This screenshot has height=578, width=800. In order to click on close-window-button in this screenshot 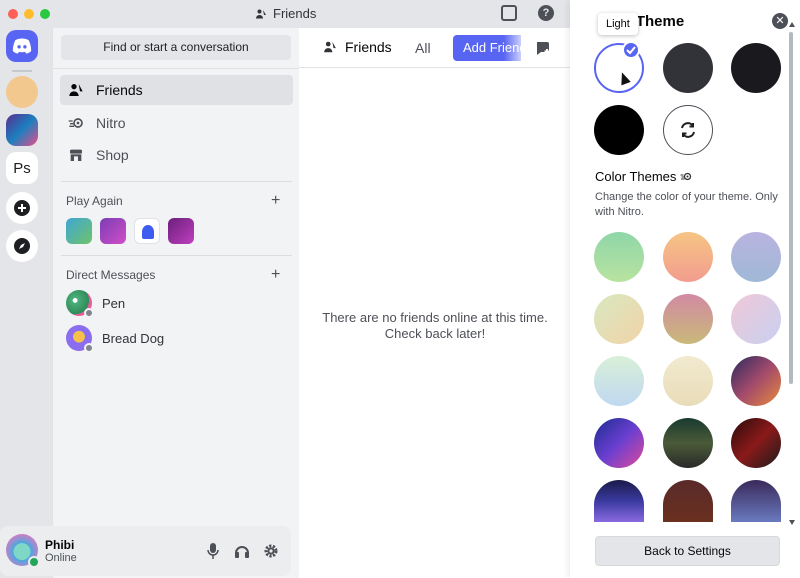, I will do `click(13, 14)`.